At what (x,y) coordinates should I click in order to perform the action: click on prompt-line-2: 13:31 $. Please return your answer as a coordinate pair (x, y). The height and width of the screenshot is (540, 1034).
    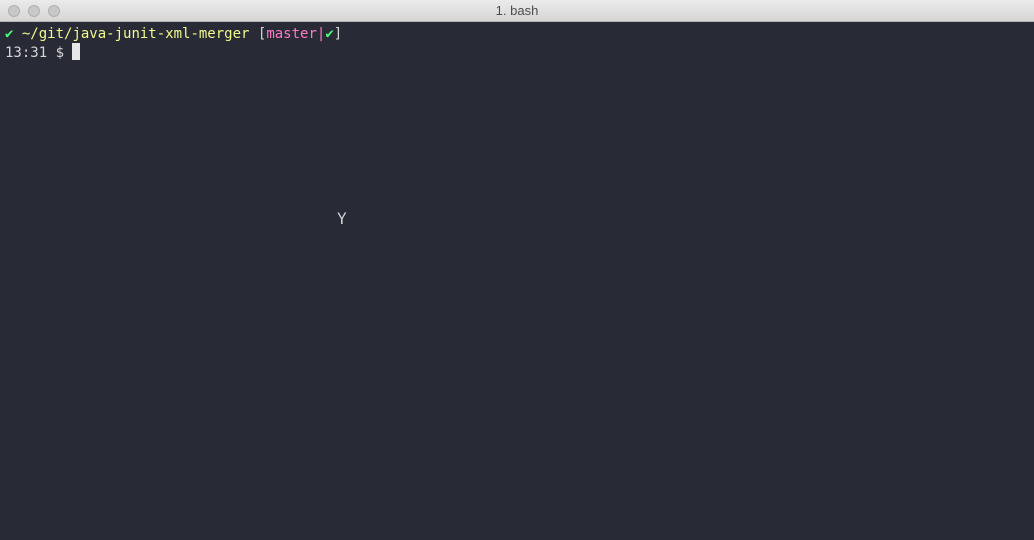
    Looking at the image, I should click on (519, 52).